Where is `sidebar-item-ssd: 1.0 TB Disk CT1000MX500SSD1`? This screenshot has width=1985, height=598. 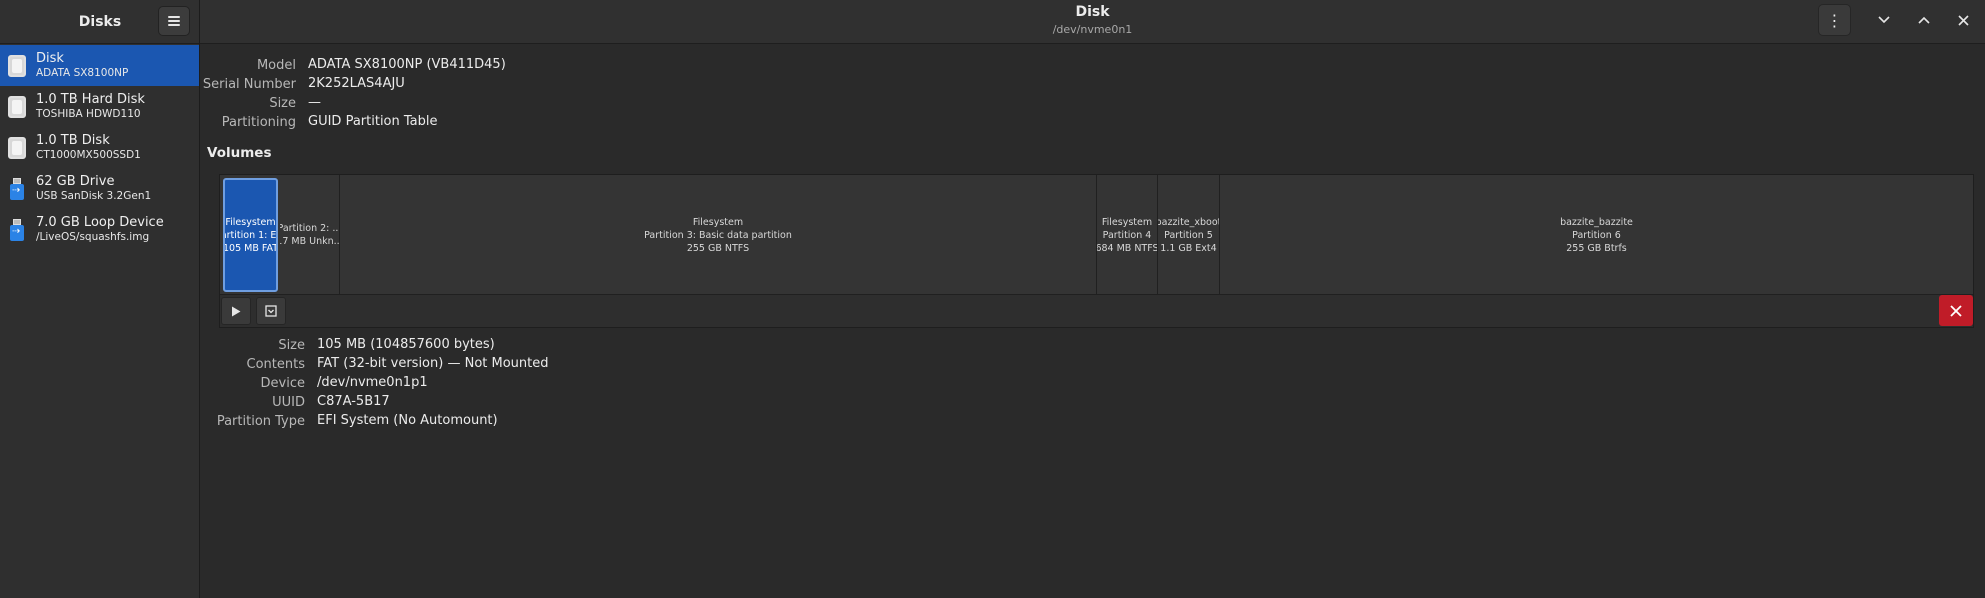 sidebar-item-ssd: 1.0 TB Disk CT1000MX500SSD1 is located at coordinates (99, 147).